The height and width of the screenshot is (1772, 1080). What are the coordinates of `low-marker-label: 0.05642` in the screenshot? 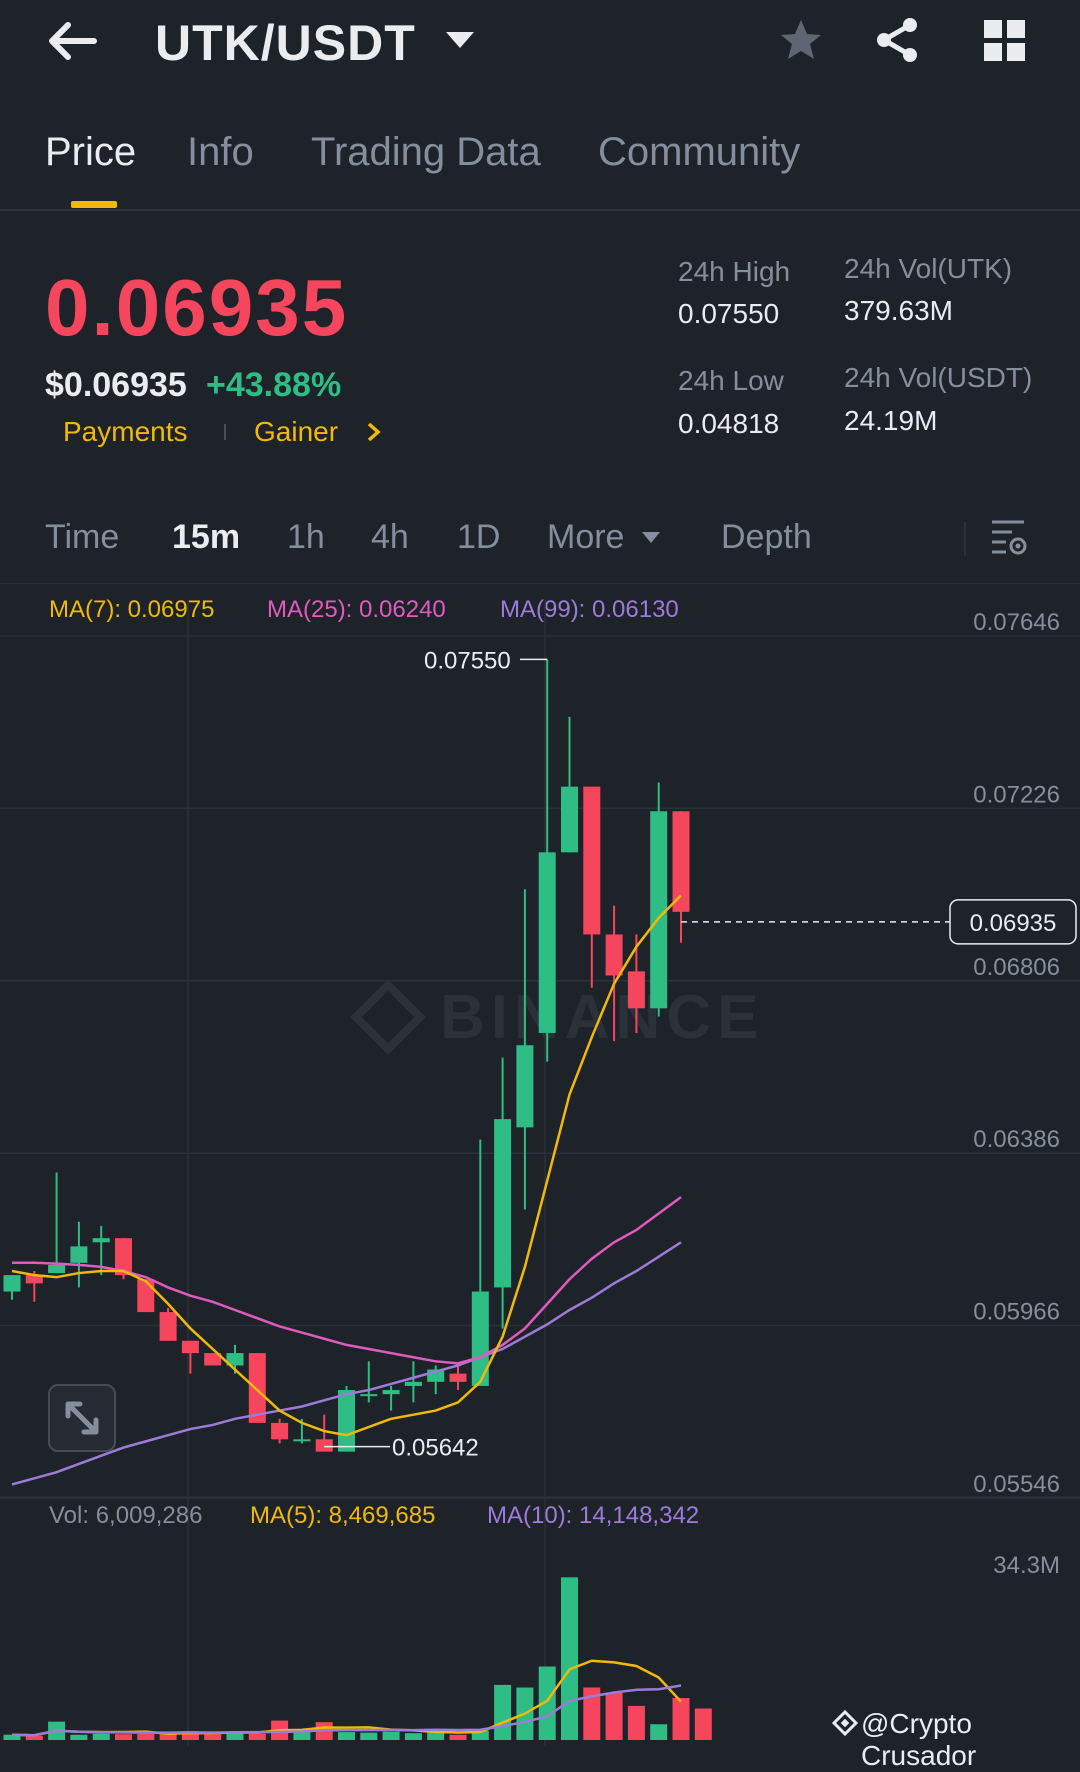 It's located at (435, 1448).